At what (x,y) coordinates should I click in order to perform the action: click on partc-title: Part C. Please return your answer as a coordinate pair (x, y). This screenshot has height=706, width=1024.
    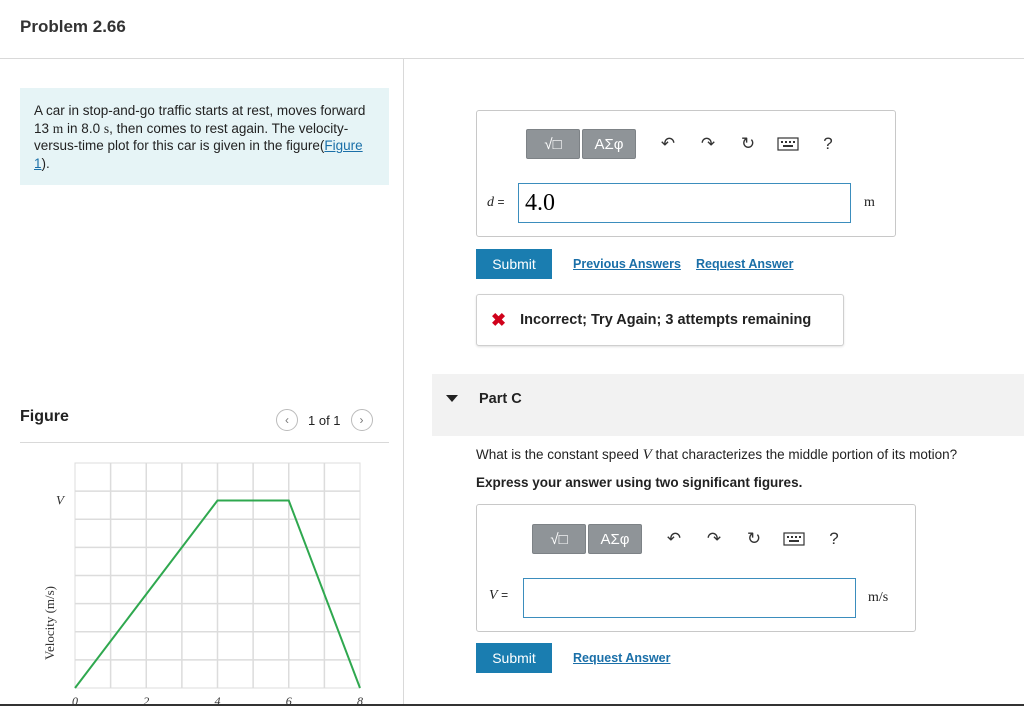
    Looking at the image, I should click on (500, 399).